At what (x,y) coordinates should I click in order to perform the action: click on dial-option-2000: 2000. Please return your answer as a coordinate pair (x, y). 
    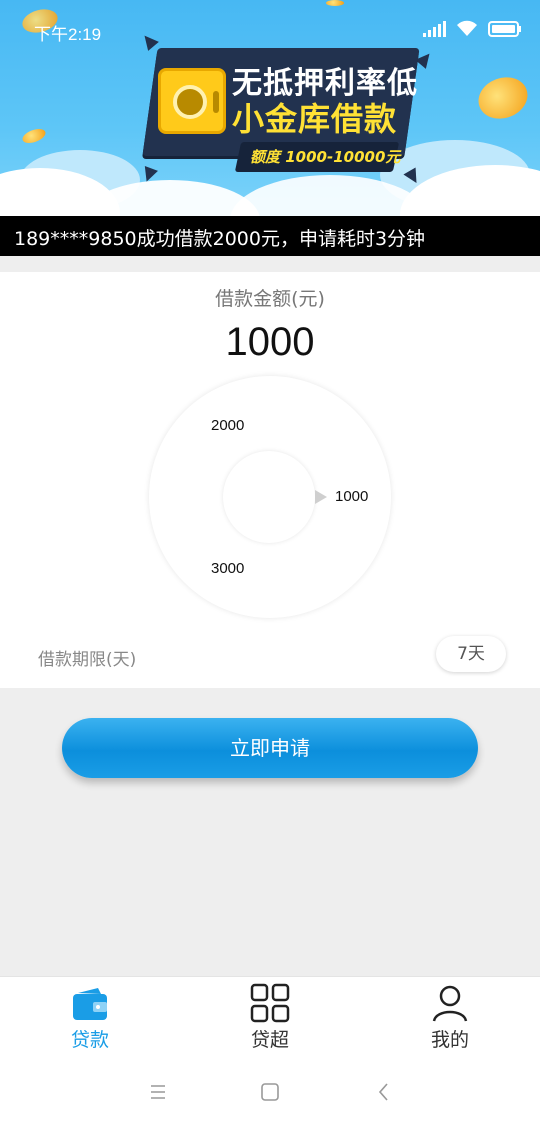
    Looking at the image, I should click on (227, 425).